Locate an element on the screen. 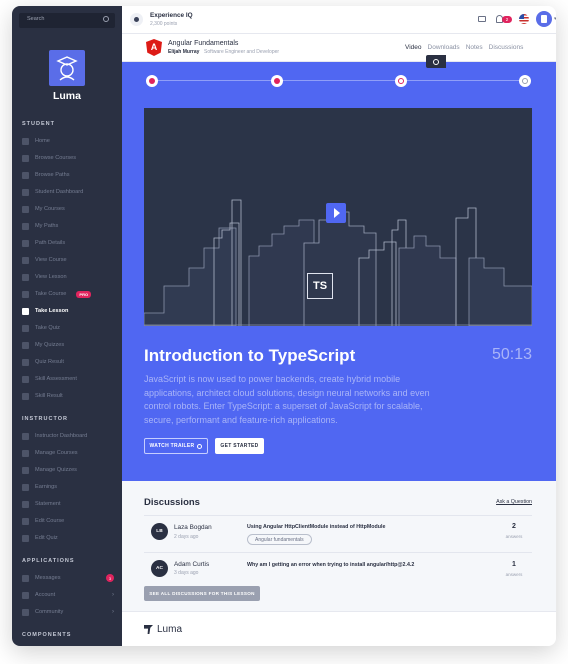 The width and height of the screenshot is (568, 664). community-icon is located at coordinates (25, 612).